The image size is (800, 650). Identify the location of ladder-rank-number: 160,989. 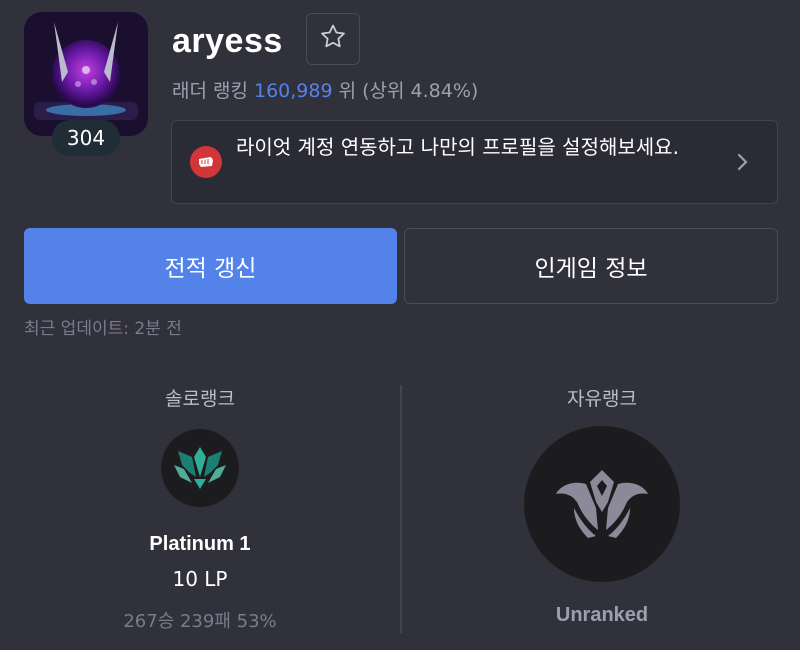
(293, 91).